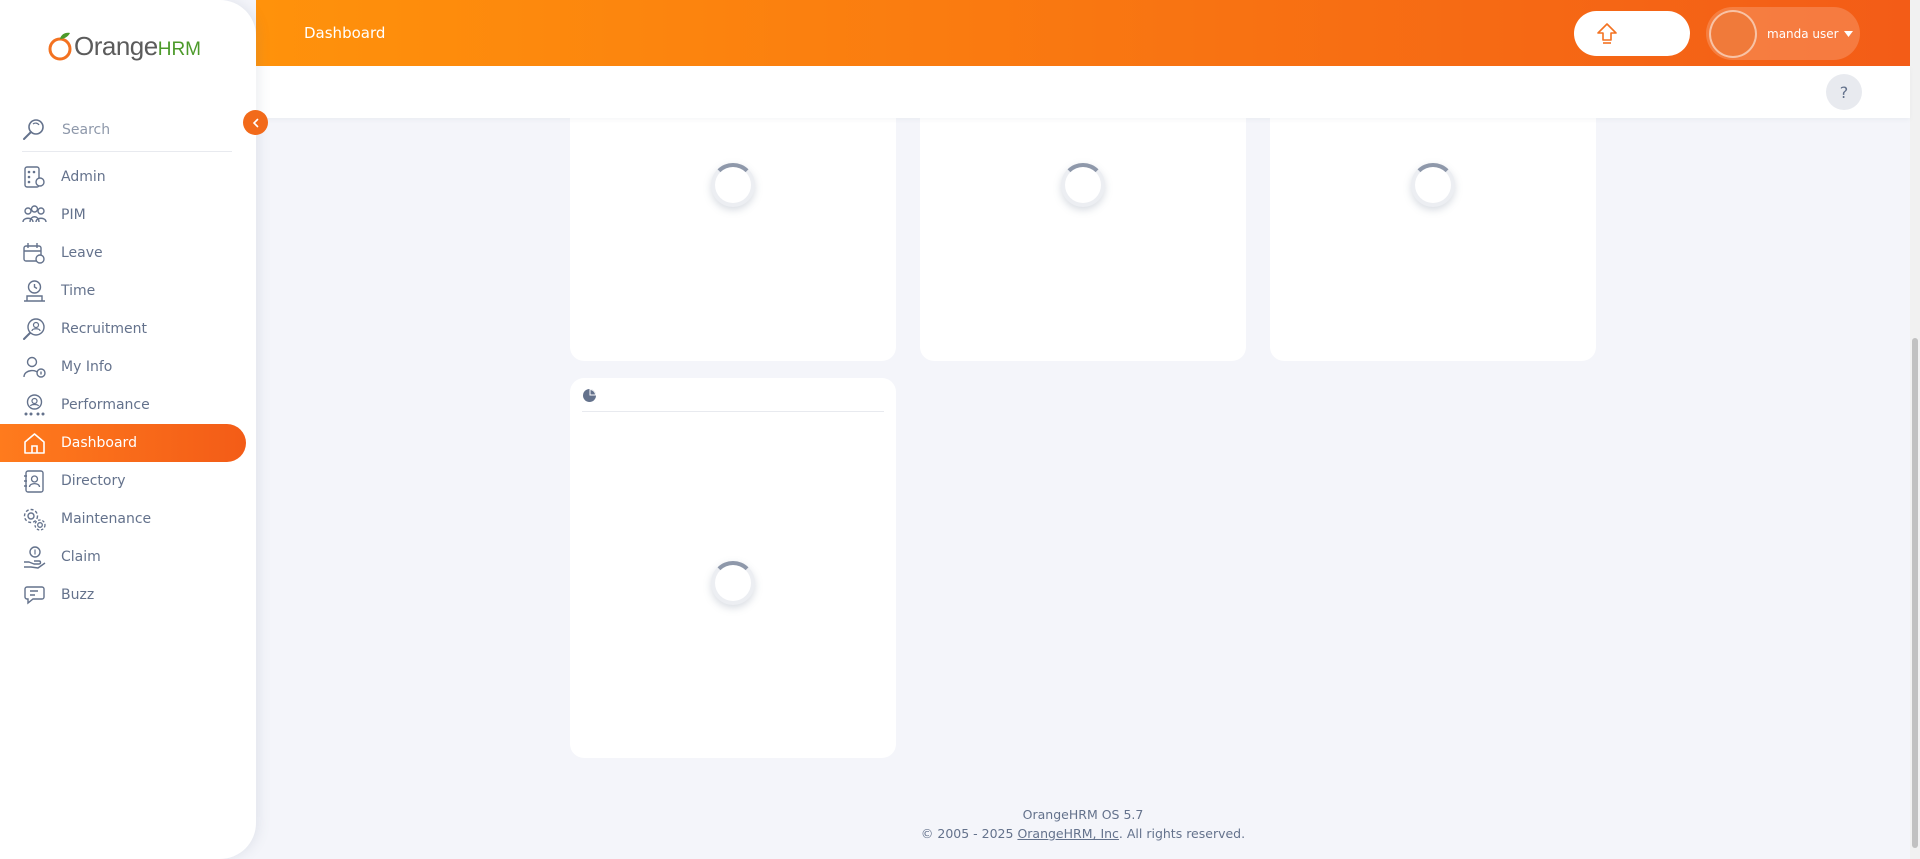  I want to click on dashboard-icon, so click(34, 443).